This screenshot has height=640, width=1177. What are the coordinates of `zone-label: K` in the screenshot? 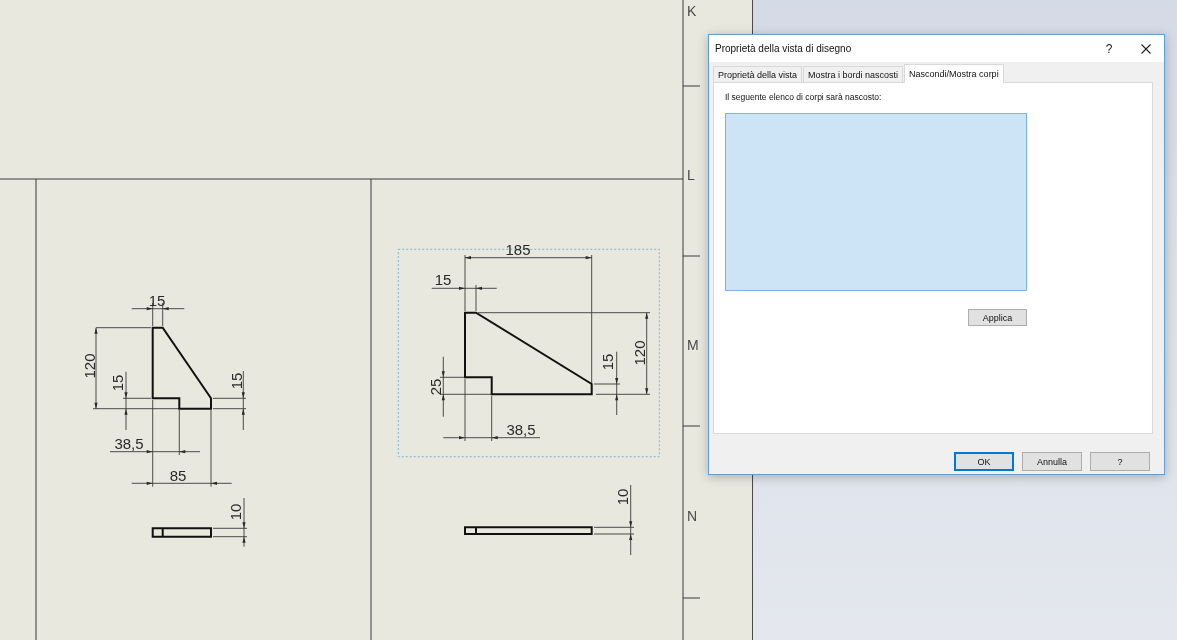 It's located at (692, 11).